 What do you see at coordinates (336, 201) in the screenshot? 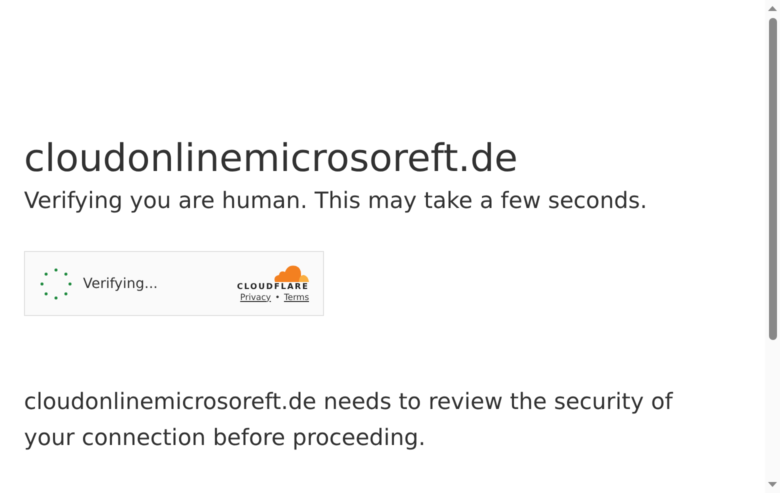
I see `page-subheading: Verifying you are human. This may take a few seconds.` at bounding box center [336, 201].